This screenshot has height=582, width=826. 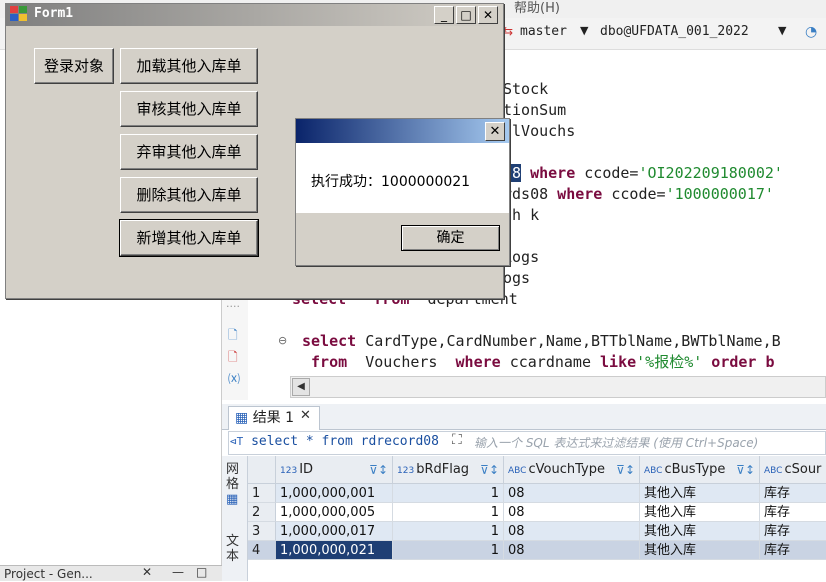 I want to click on column-header: 123 bRdFlag ⊽↕, so click(x=448, y=470).